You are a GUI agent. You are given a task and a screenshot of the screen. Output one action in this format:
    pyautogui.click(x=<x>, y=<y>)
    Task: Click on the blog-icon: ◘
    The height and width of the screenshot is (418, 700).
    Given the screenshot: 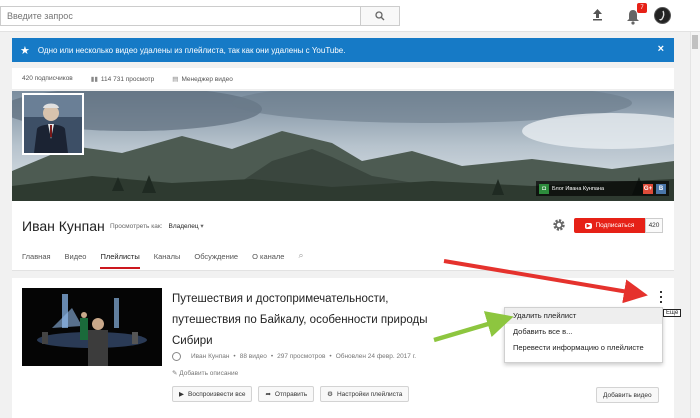 What is the action you would take?
    pyautogui.click(x=544, y=188)
    